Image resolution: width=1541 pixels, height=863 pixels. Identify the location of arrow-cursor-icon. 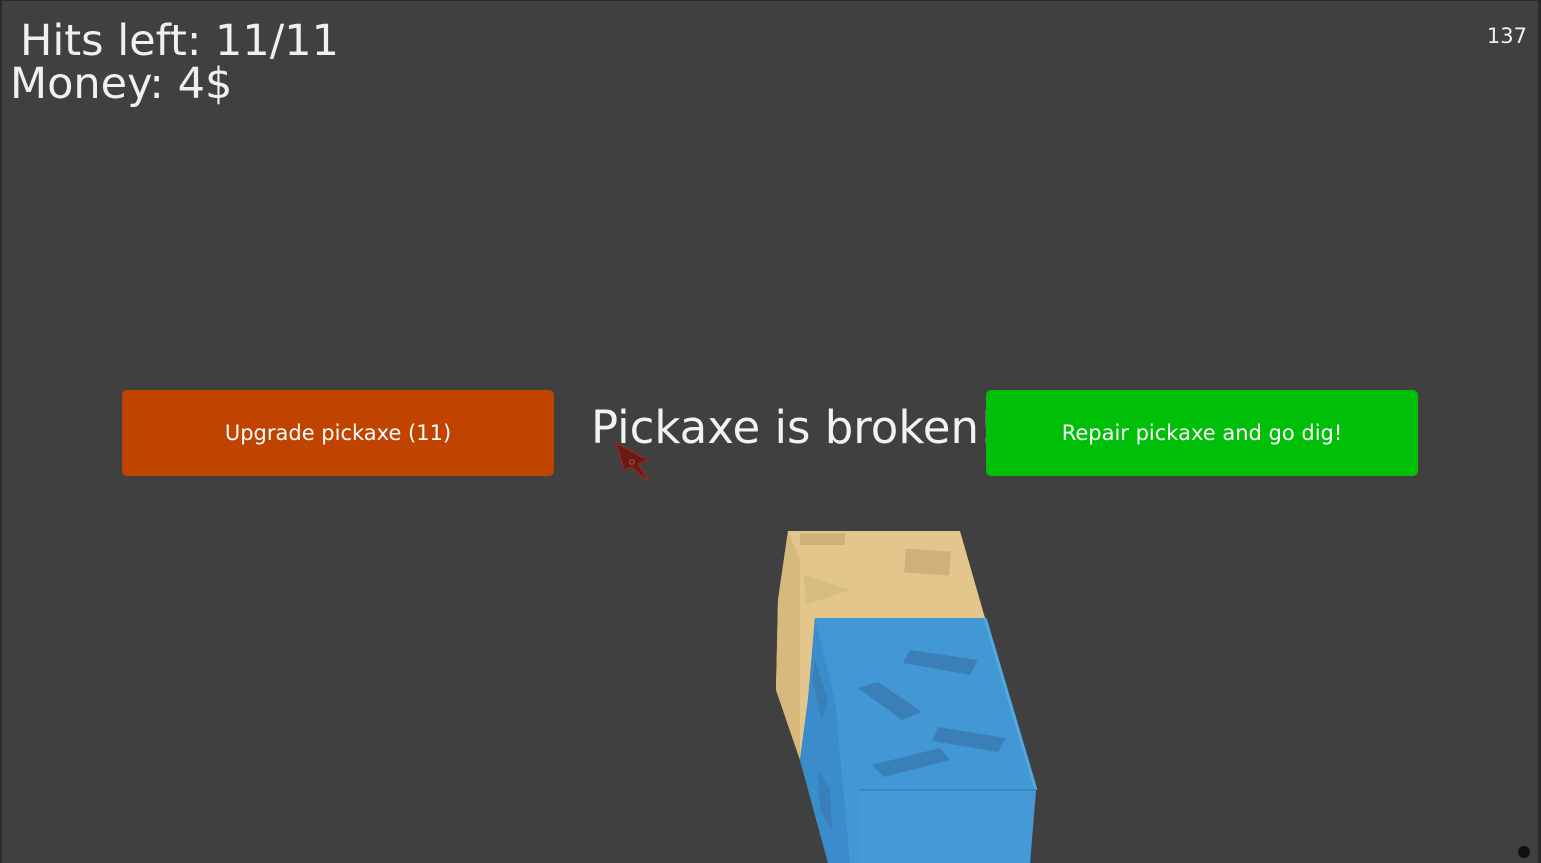
(632, 461).